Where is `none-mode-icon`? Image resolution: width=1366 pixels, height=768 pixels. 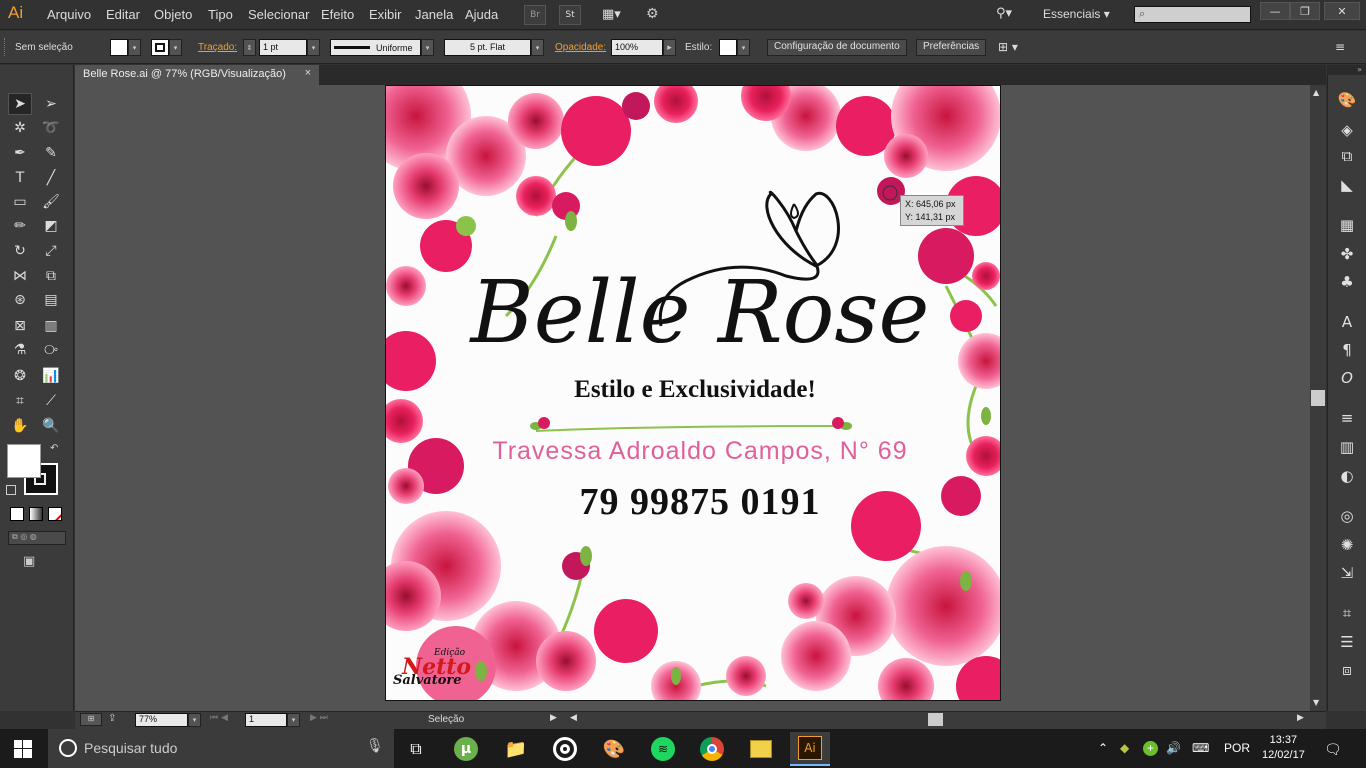
none-mode-icon is located at coordinates (55, 514).